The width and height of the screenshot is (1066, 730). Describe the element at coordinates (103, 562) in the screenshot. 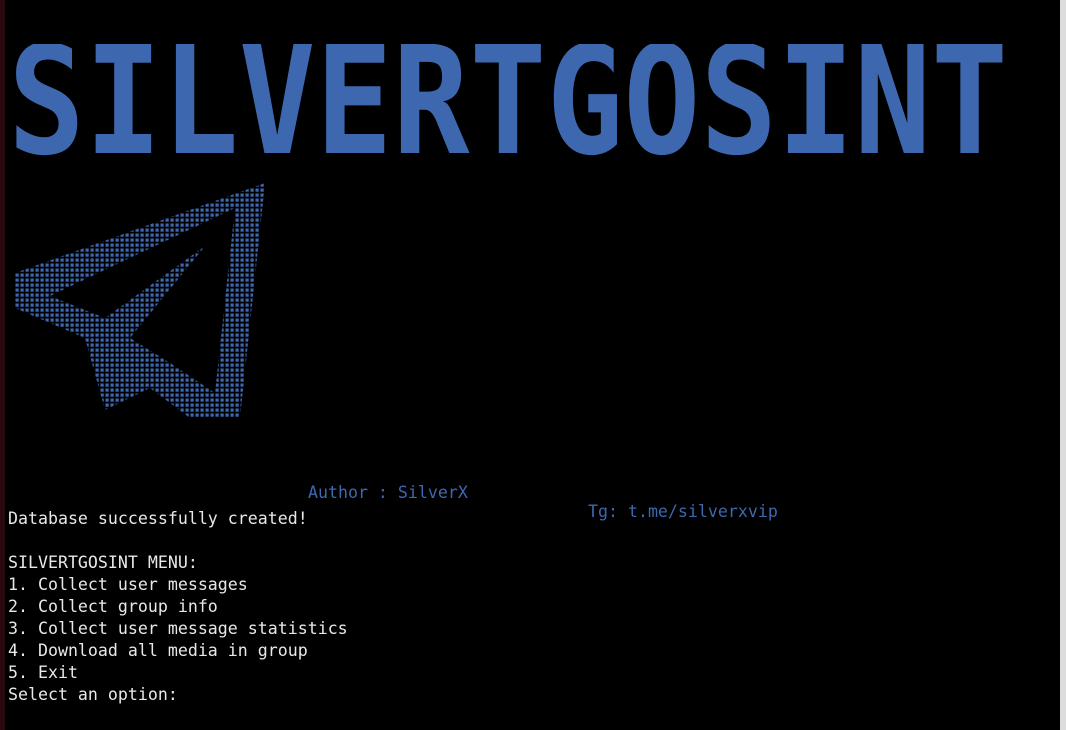

I see `menu-title: SILVERTGOSINT MENU:` at that location.